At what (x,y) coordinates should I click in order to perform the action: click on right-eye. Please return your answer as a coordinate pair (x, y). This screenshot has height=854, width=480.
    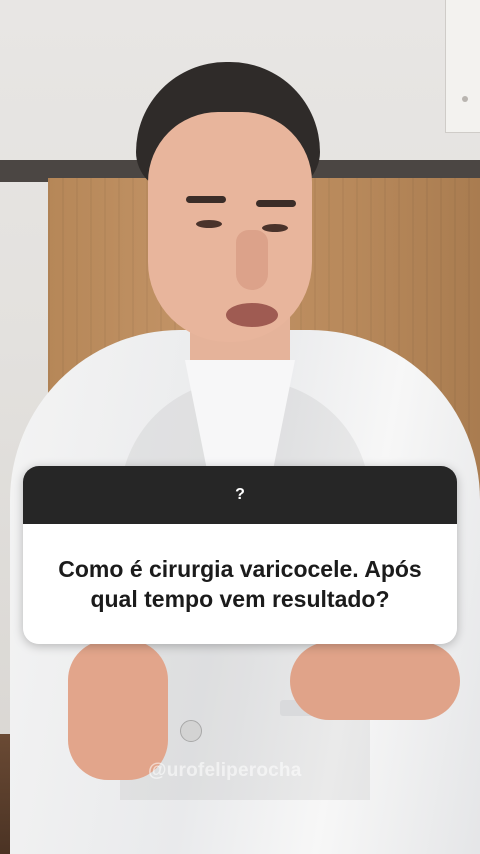
    Looking at the image, I should click on (275, 228).